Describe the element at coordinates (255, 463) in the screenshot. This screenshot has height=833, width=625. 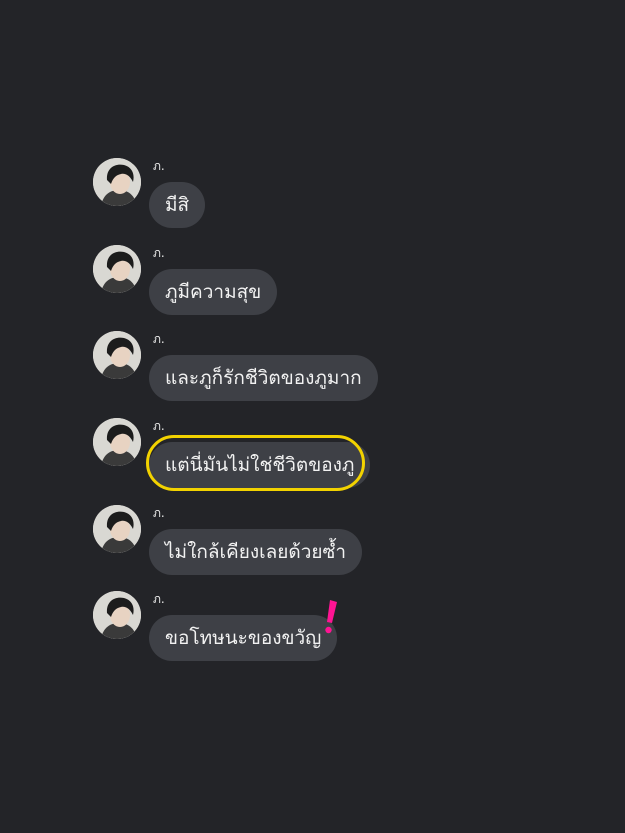
I see `highlight-circle` at that location.